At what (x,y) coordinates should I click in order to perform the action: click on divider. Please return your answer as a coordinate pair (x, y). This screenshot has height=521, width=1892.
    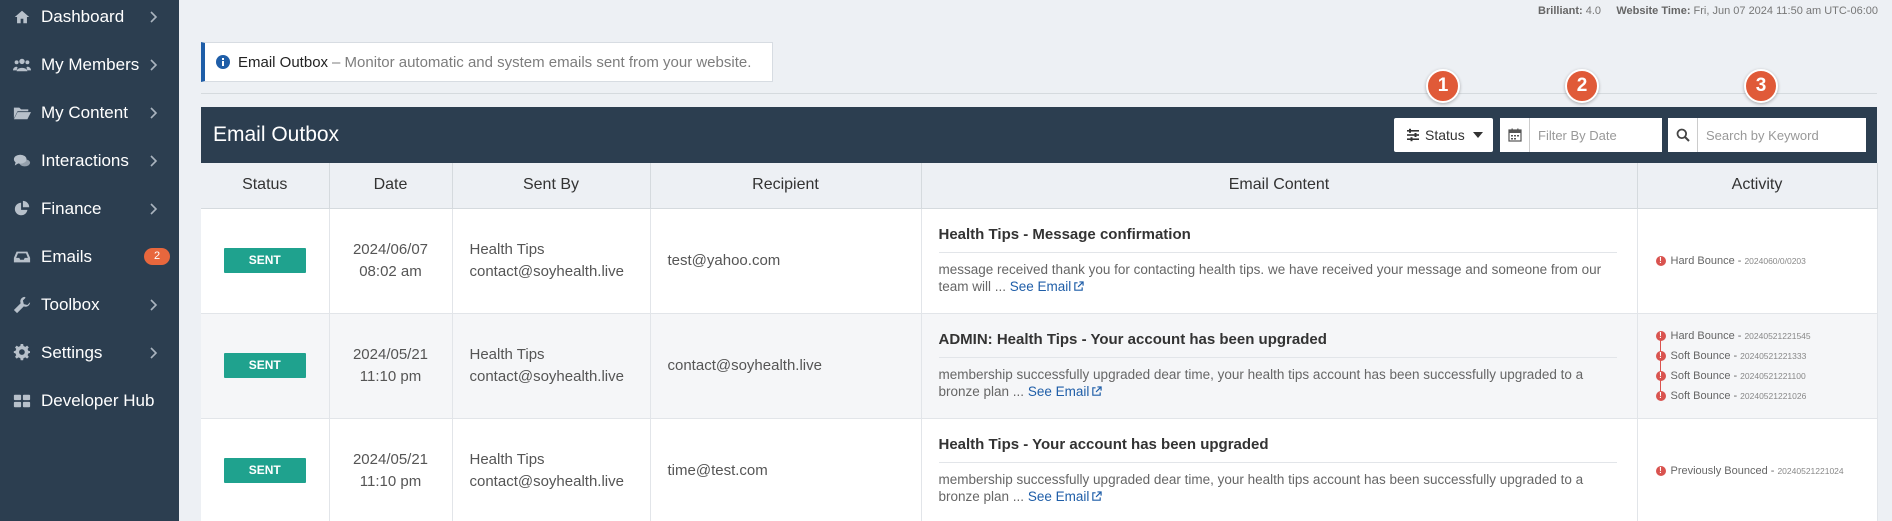
    Looking at the image, I should click on (1039, 93).